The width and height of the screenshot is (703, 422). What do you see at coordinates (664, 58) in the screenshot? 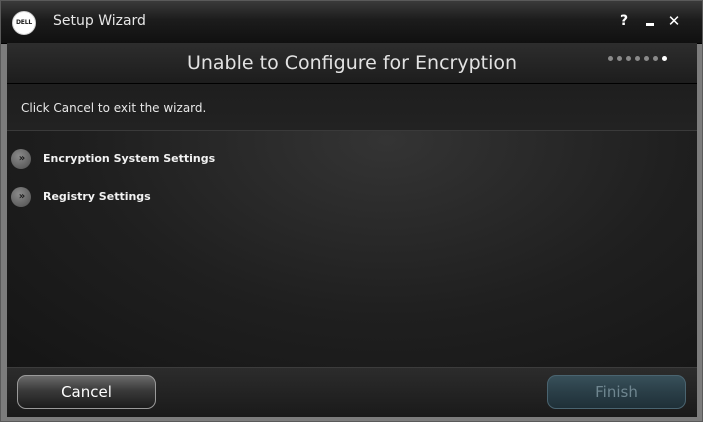
I see `step-dot-current` at bounding box center [664, 58].